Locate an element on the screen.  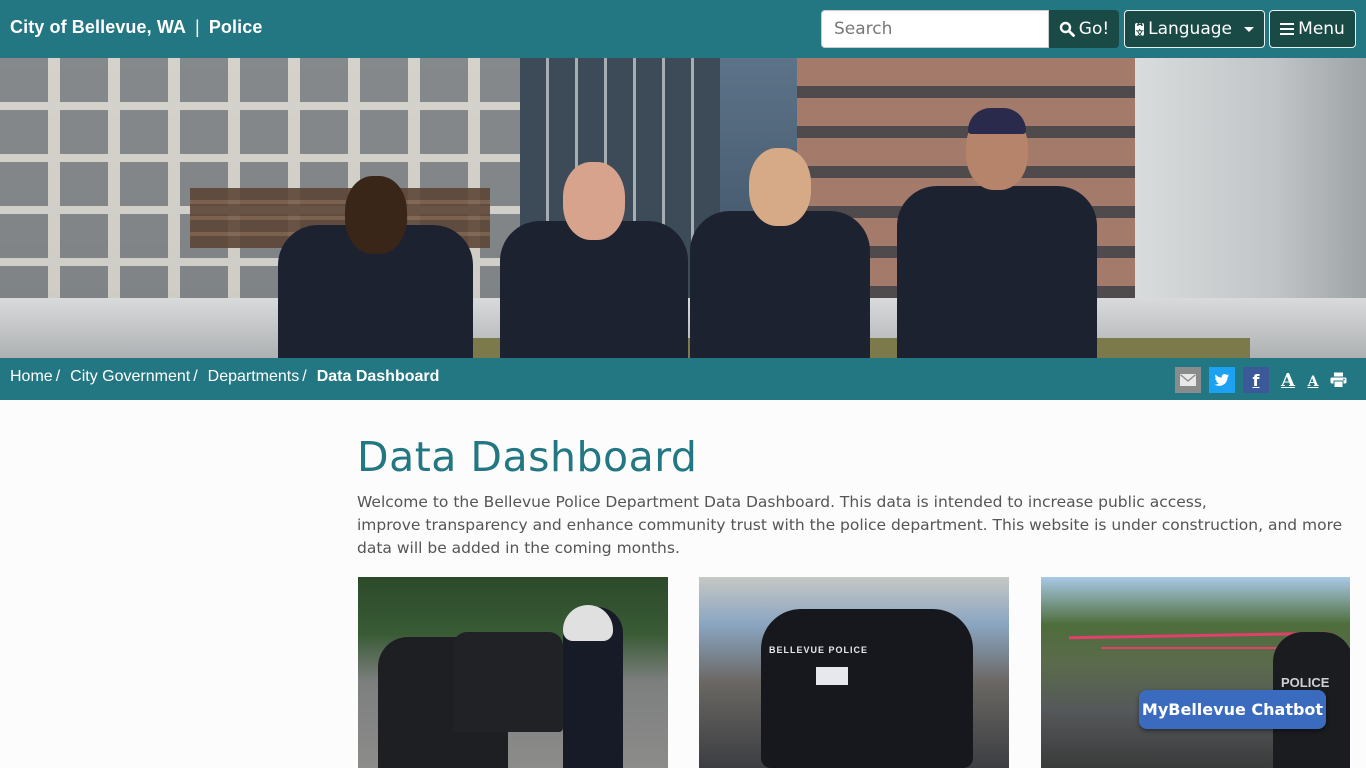
jacket-lettering: POLICE is located at coordinates (1305, 682).